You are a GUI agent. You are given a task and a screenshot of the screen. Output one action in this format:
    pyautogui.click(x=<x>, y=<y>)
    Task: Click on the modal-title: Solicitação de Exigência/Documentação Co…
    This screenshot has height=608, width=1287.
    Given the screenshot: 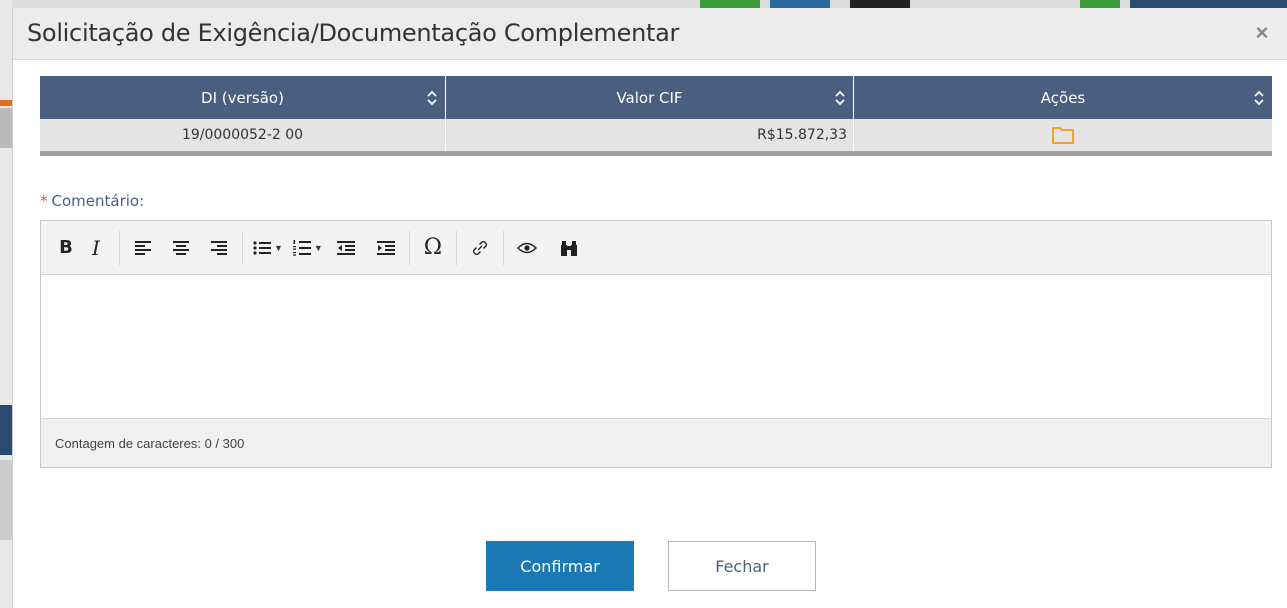 What is the action you would take?
    pyautogui.click(x=353, y=33)
    